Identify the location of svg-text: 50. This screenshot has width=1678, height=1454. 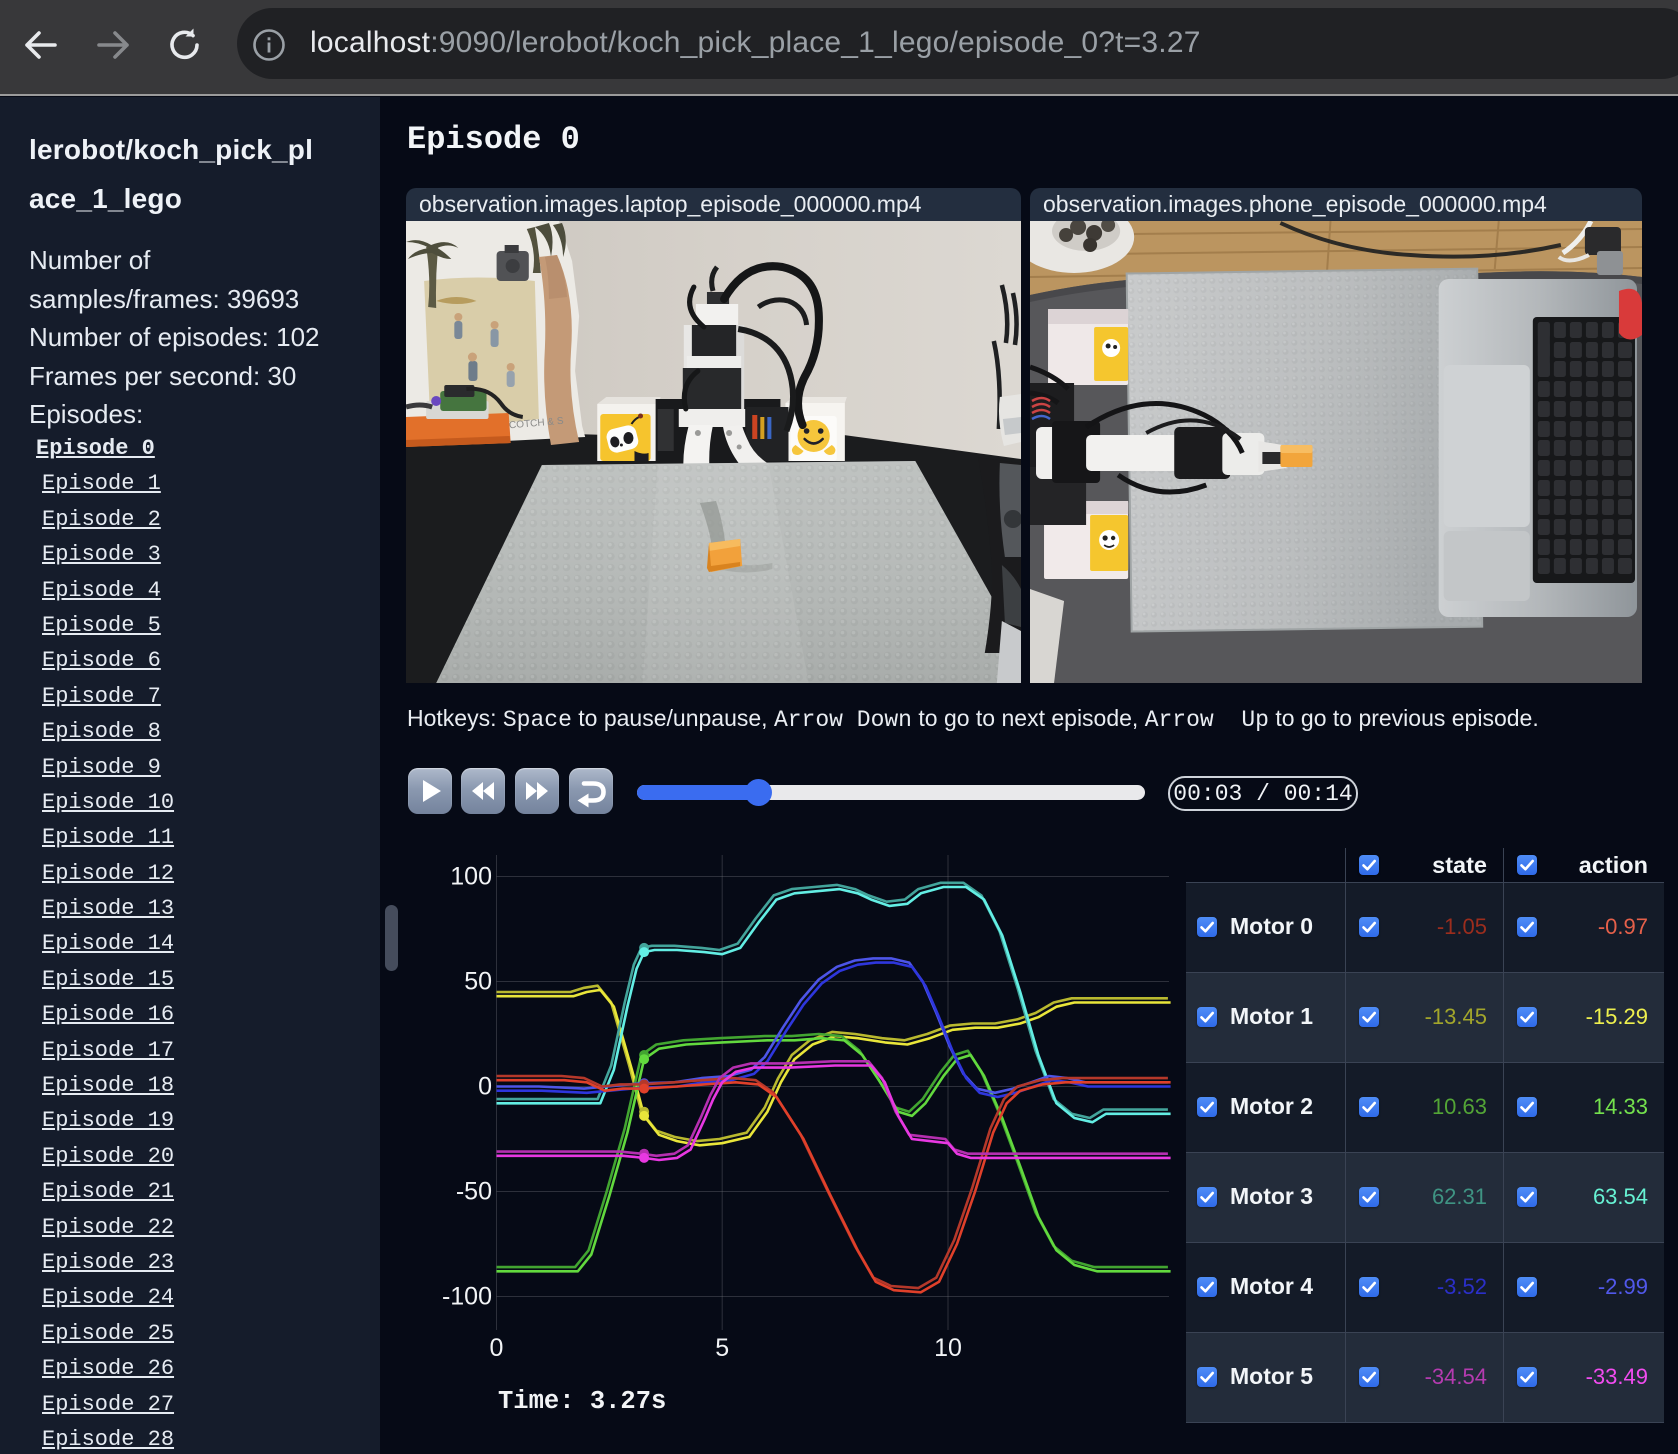
(478, 982).